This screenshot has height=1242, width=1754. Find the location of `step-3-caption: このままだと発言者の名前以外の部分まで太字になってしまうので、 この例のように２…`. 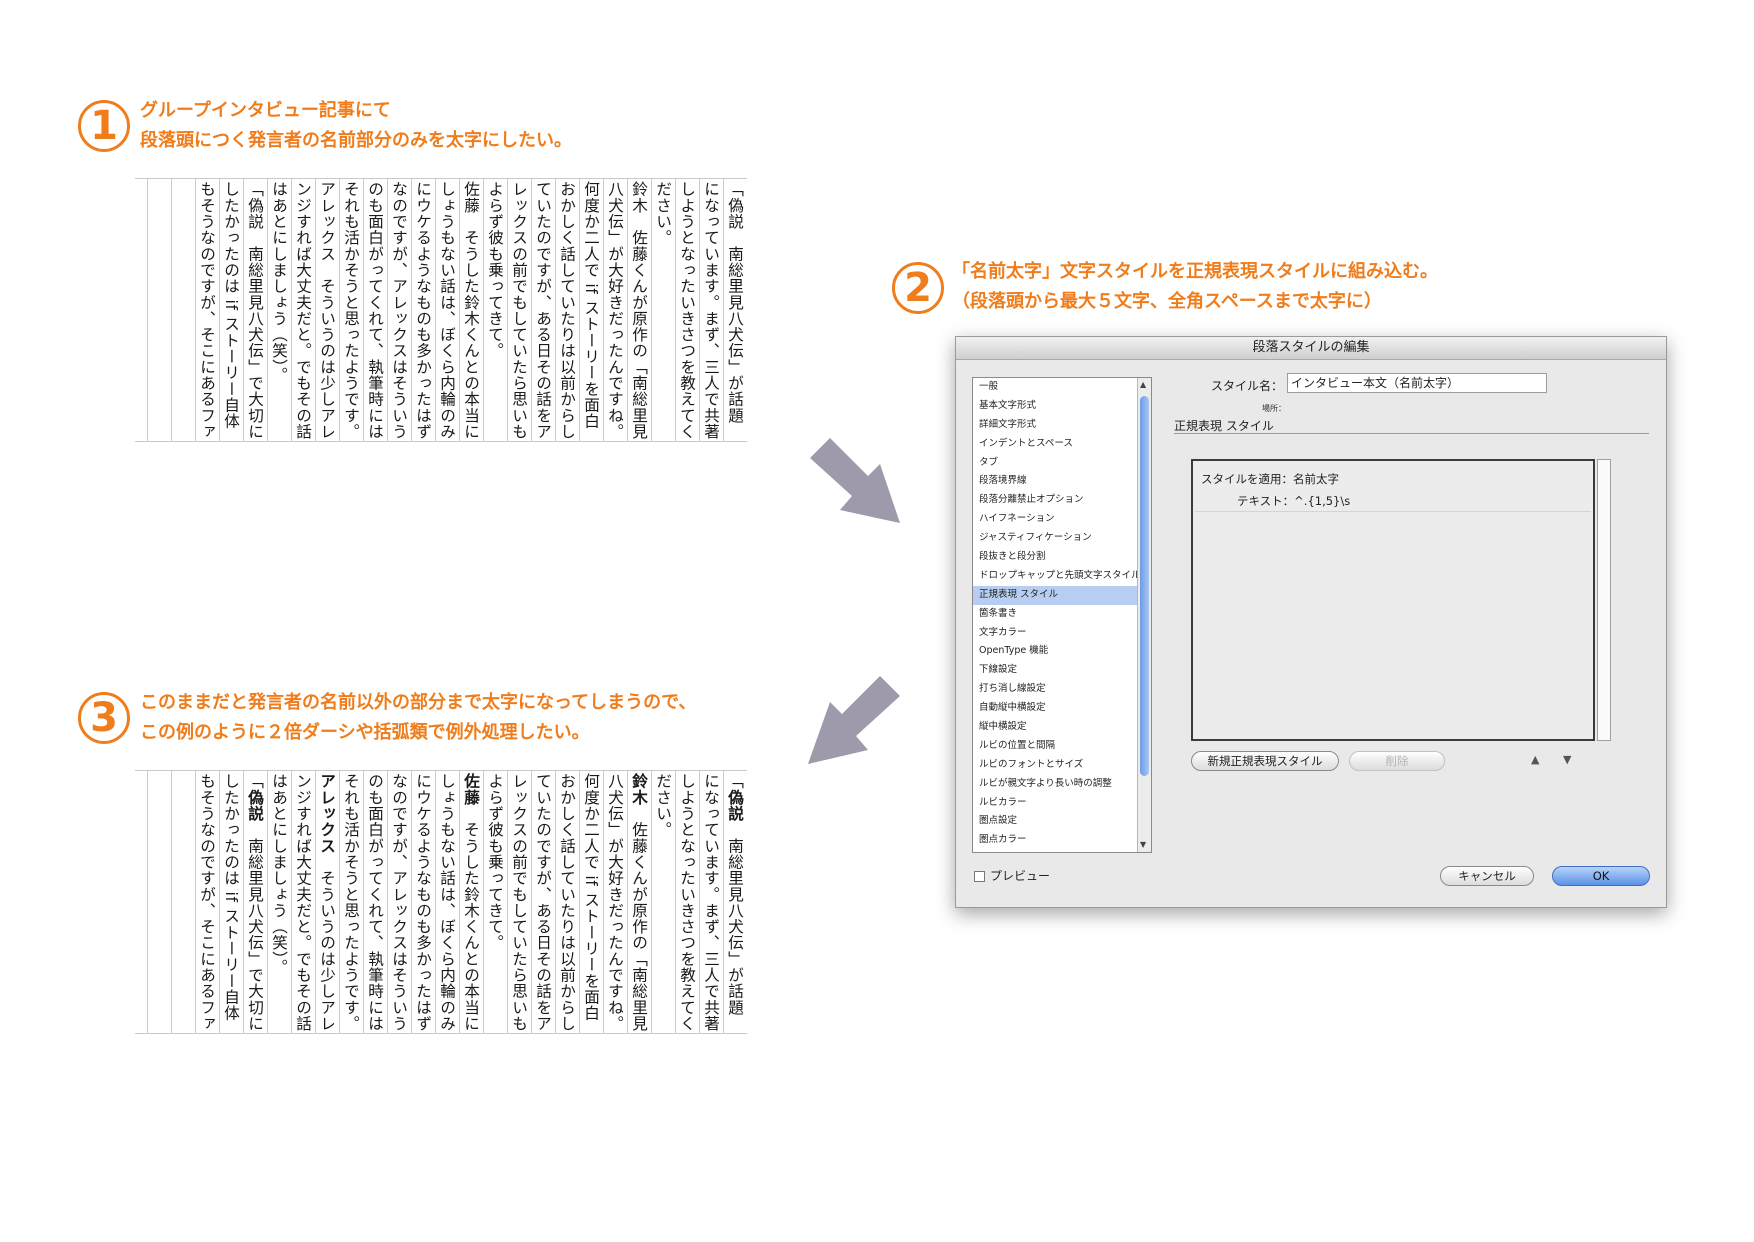

step-3-caption: このままだと発言者の名前以外の部分まで太字になってしまうので、 この例のように２… is located at coordinates (418, 718).